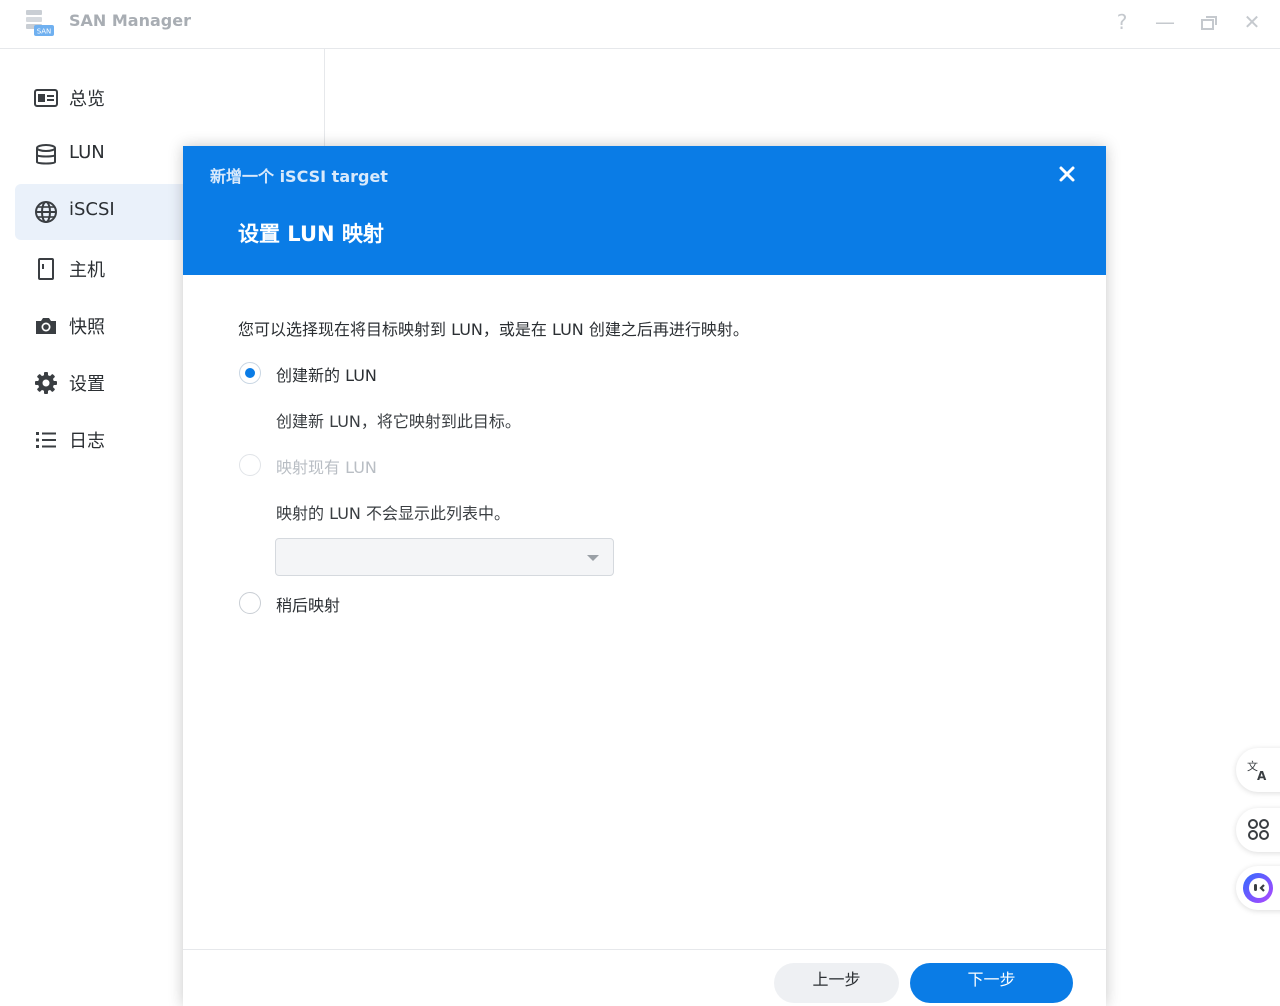 The width and height of the screenshot is (1280, 1006). Describe the element at coordinates (393, 513) in the screenshot. I see `map-existing-lun-description: 映射的 LUN 不会显示此列表中。` at that location.